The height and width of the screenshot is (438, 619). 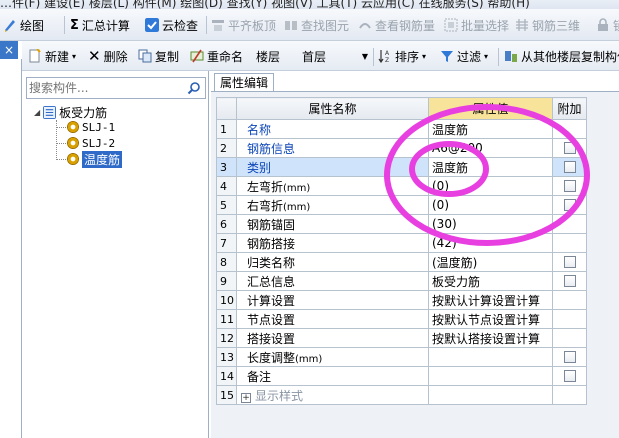 What do you see at coordinates (490, 243) in the screenshot?
I see `property-value-cell: (42)` at bounding box center [490, 243].